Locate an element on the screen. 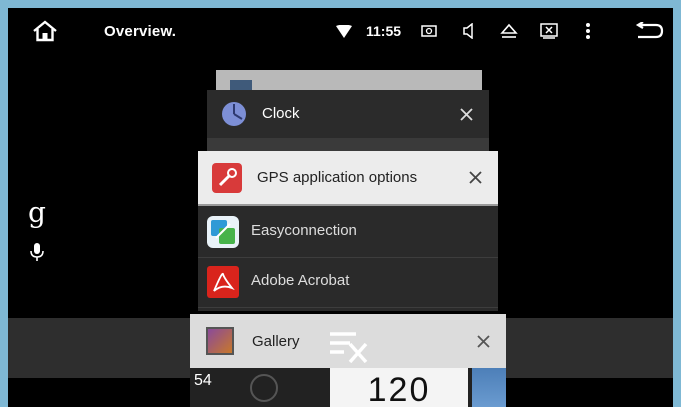 Image resolution: width=681 pixels, height=407 pixels. card-preview: 54 120 is located at coordinates (348, 387).